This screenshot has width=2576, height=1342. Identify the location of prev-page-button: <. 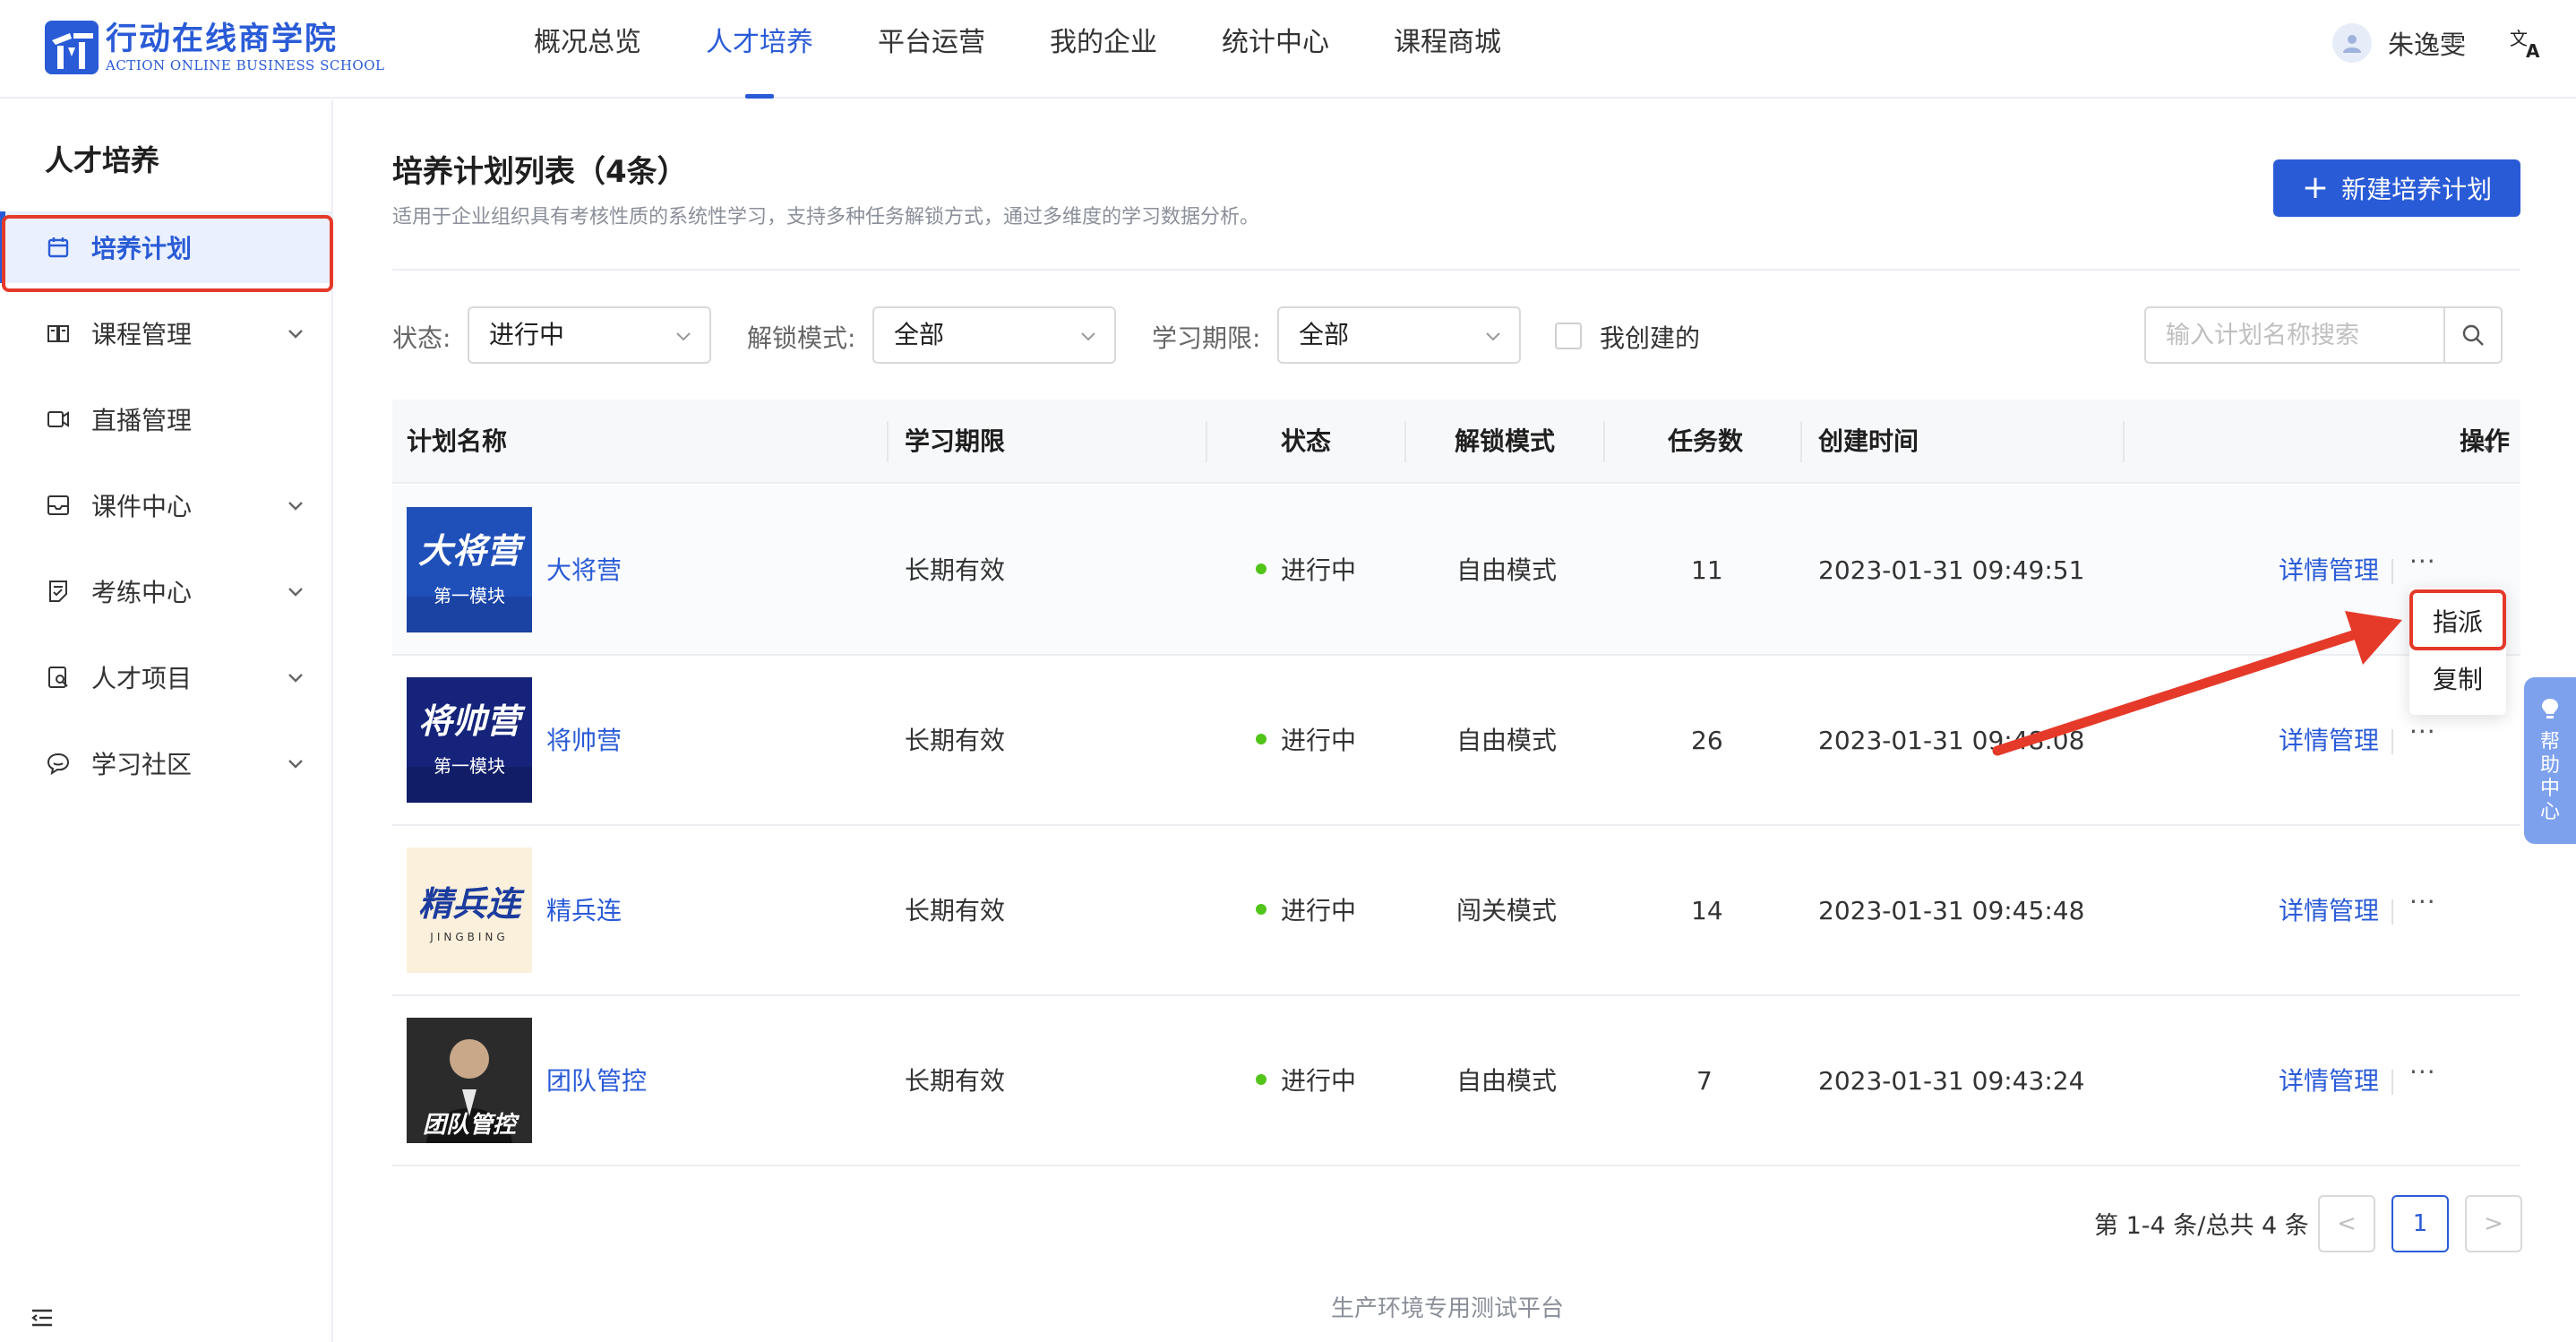
(2346, 1223).